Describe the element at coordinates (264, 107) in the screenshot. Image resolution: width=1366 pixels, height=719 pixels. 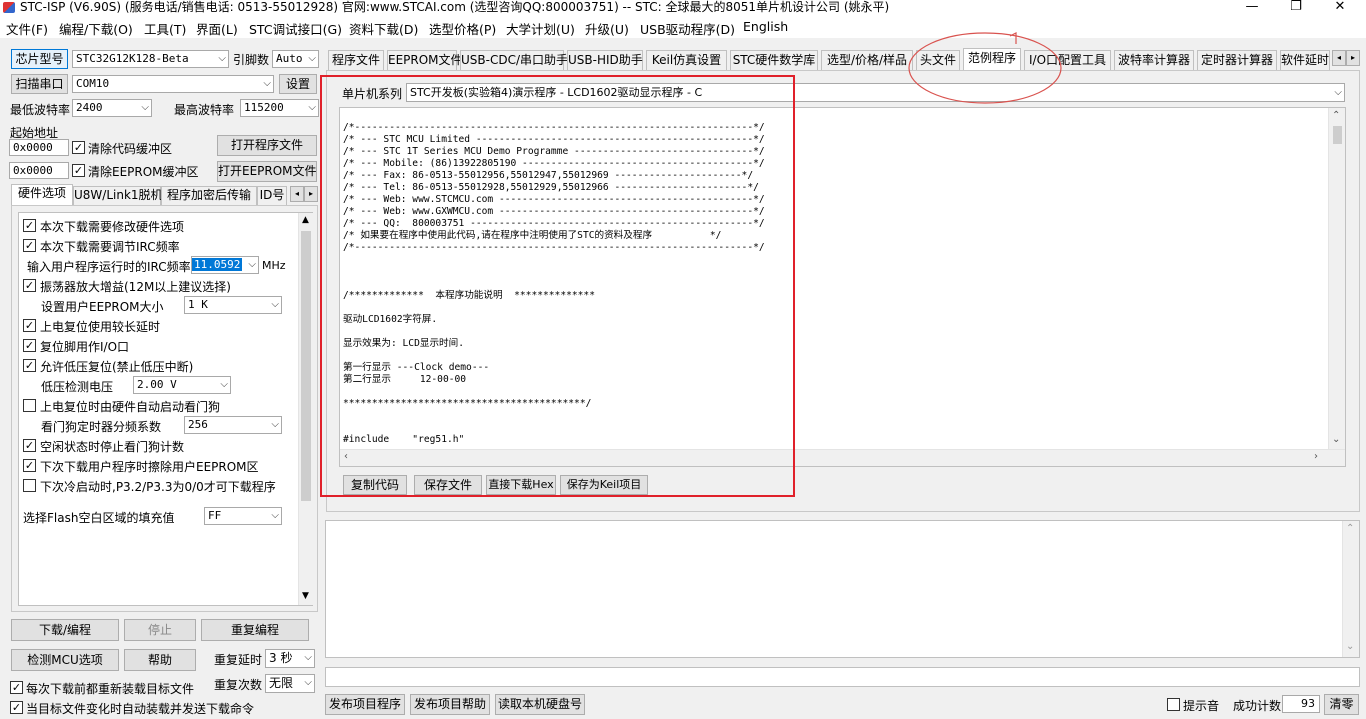
I see `max-baud-value: 115200` at that location.